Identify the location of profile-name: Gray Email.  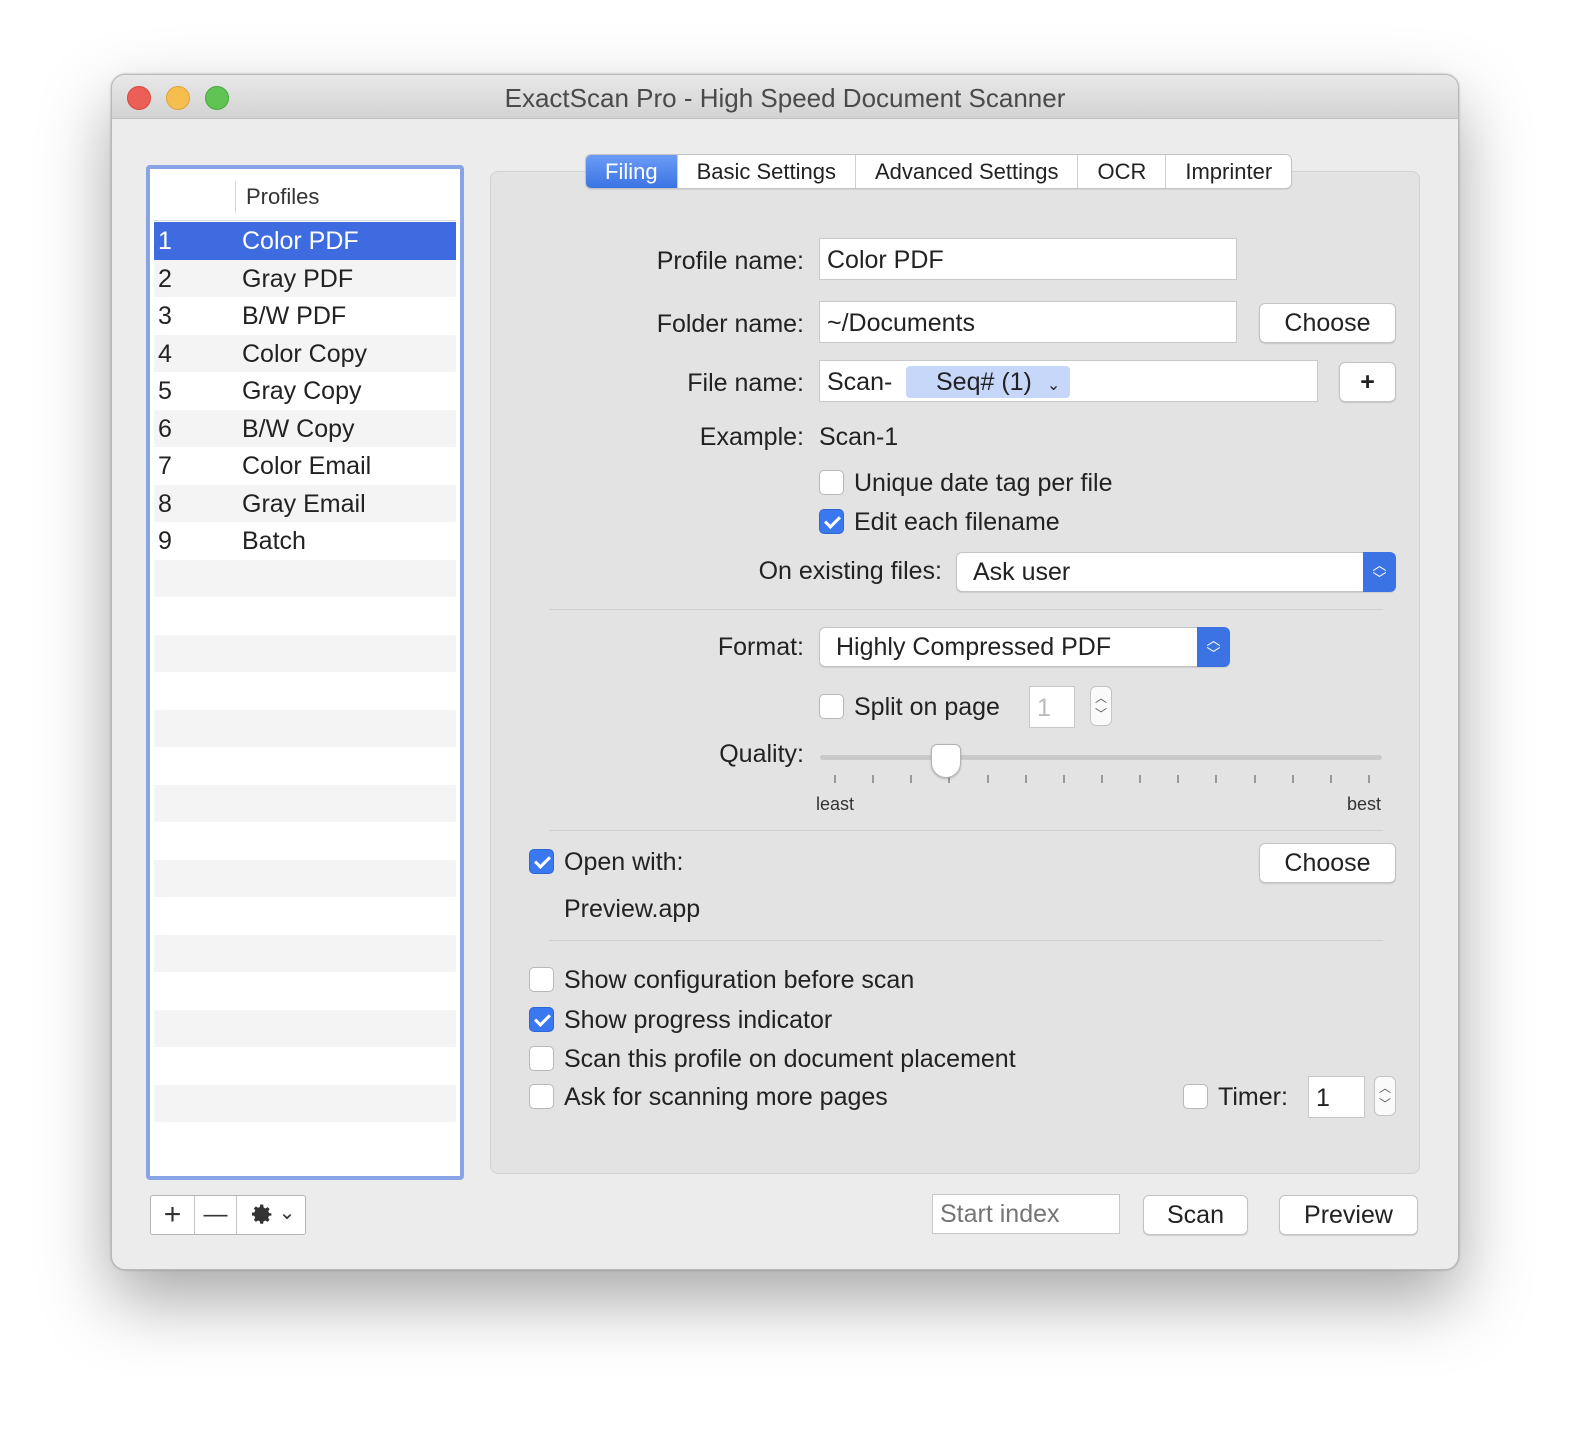
(304, 503).